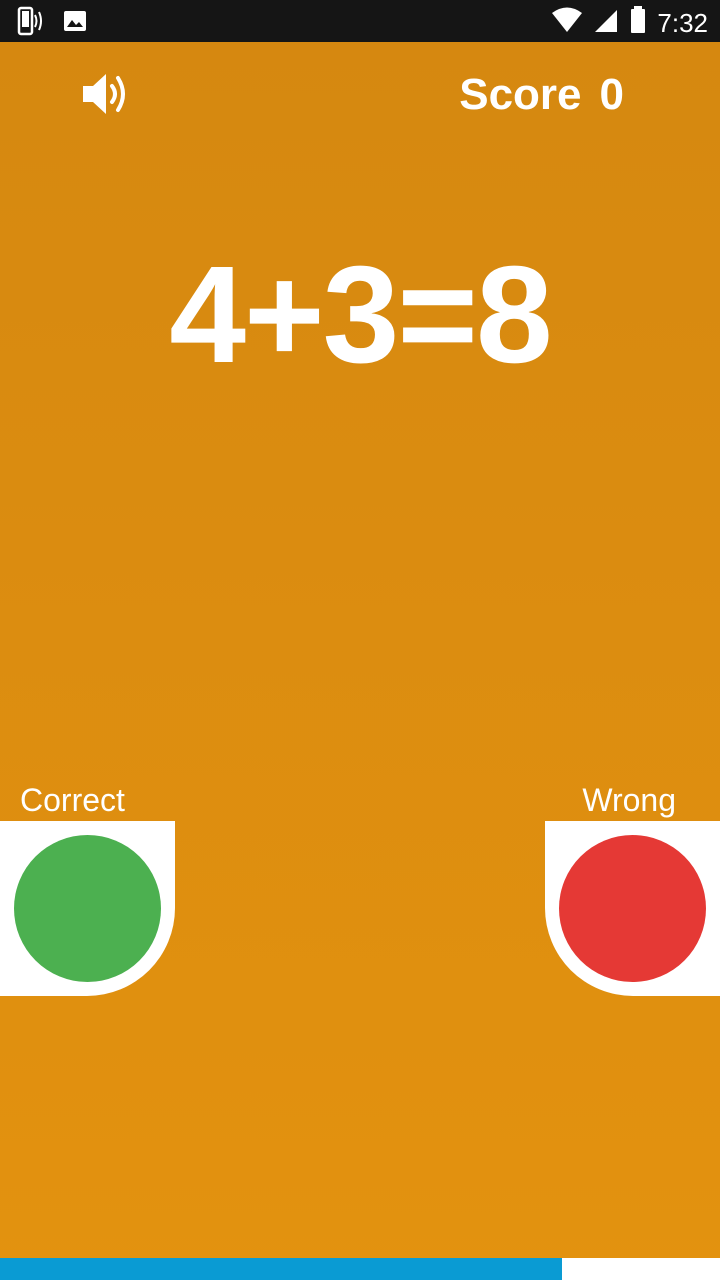  What do you see at coordinates (52, 23) in the screenshot?
I see `status-left-icons` at bounding box center [52, 23].